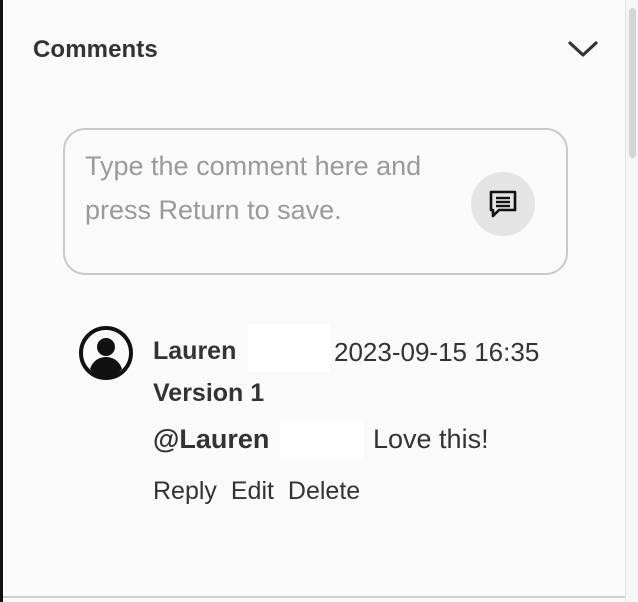  What do you see at coordinates (437, 352) in the screenshot?
I see `comment-timestamp: 2023-09-15 16:35` at bounding box center [437, 352].